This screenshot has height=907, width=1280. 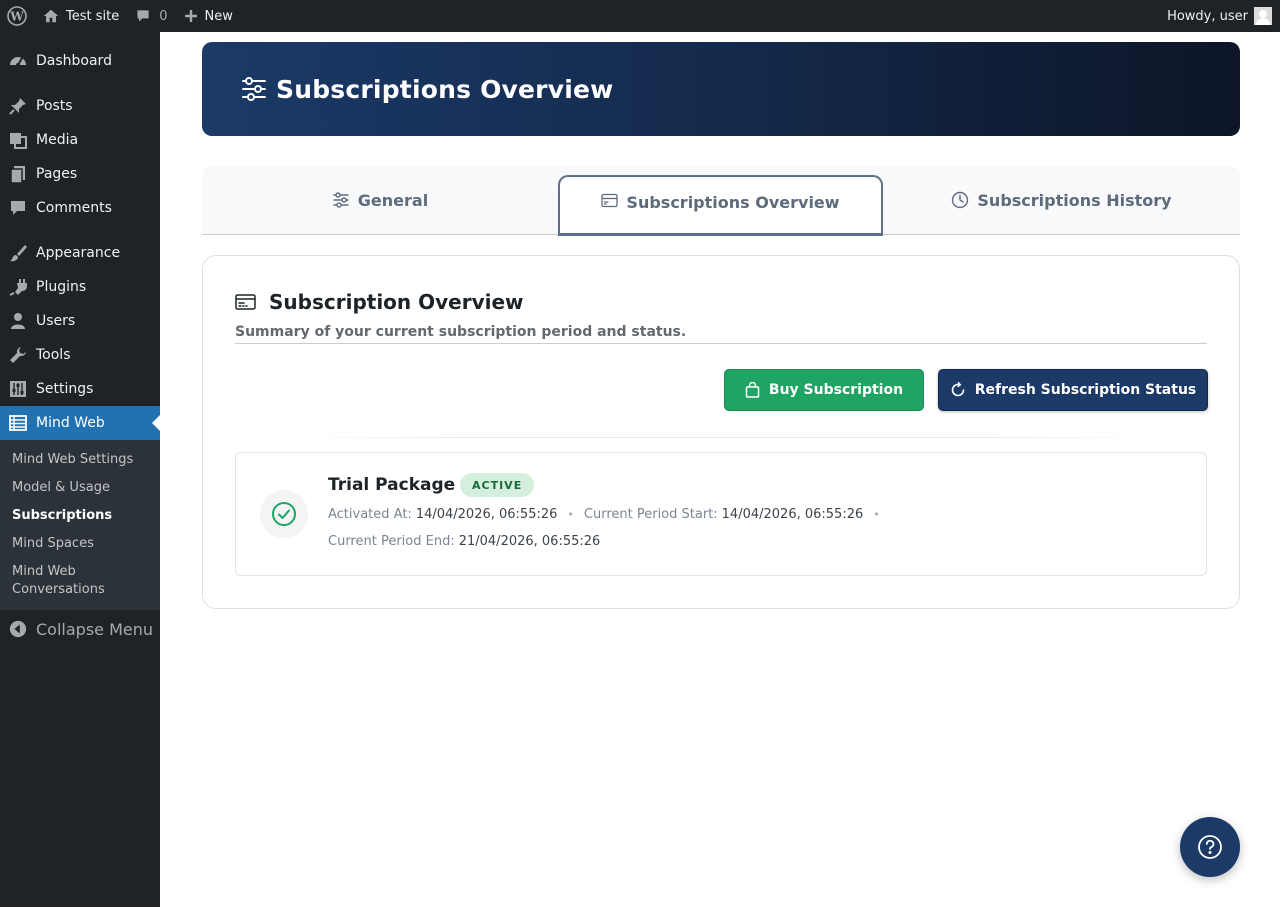 I want to click on help-button, so click(x=1210, y=847).